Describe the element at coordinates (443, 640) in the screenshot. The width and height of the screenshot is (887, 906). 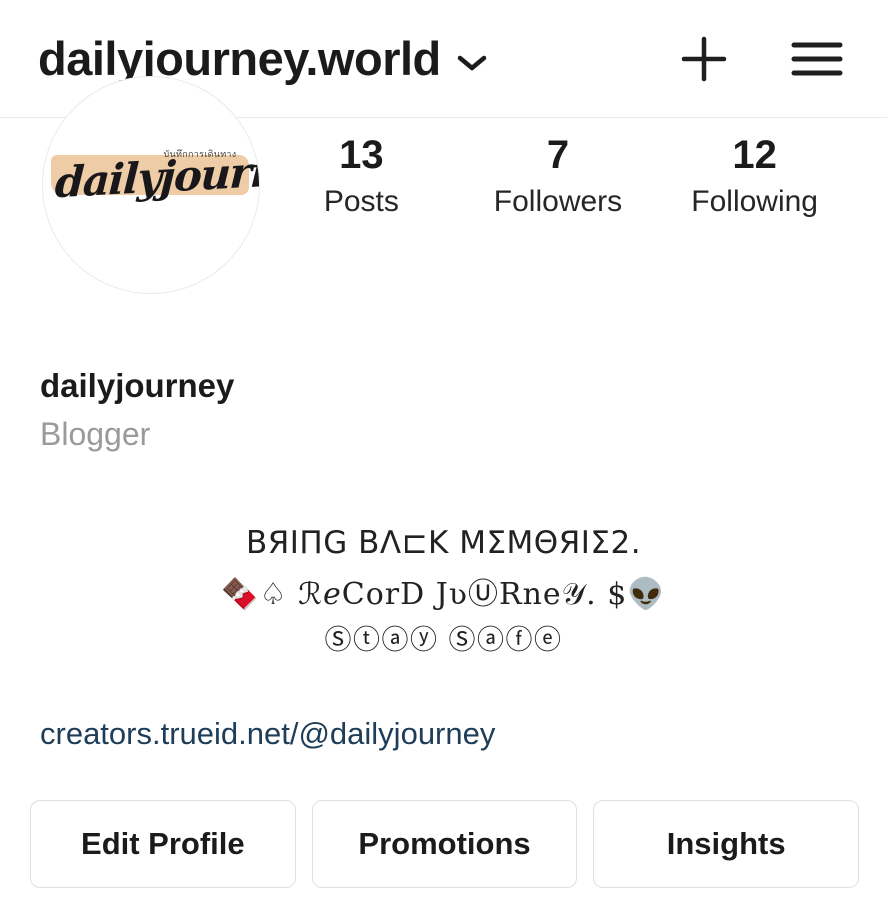
I see `bio-line-3: Ⓢⓣⓐⓨ Ⓢⓐⓕⓔ` at that location.